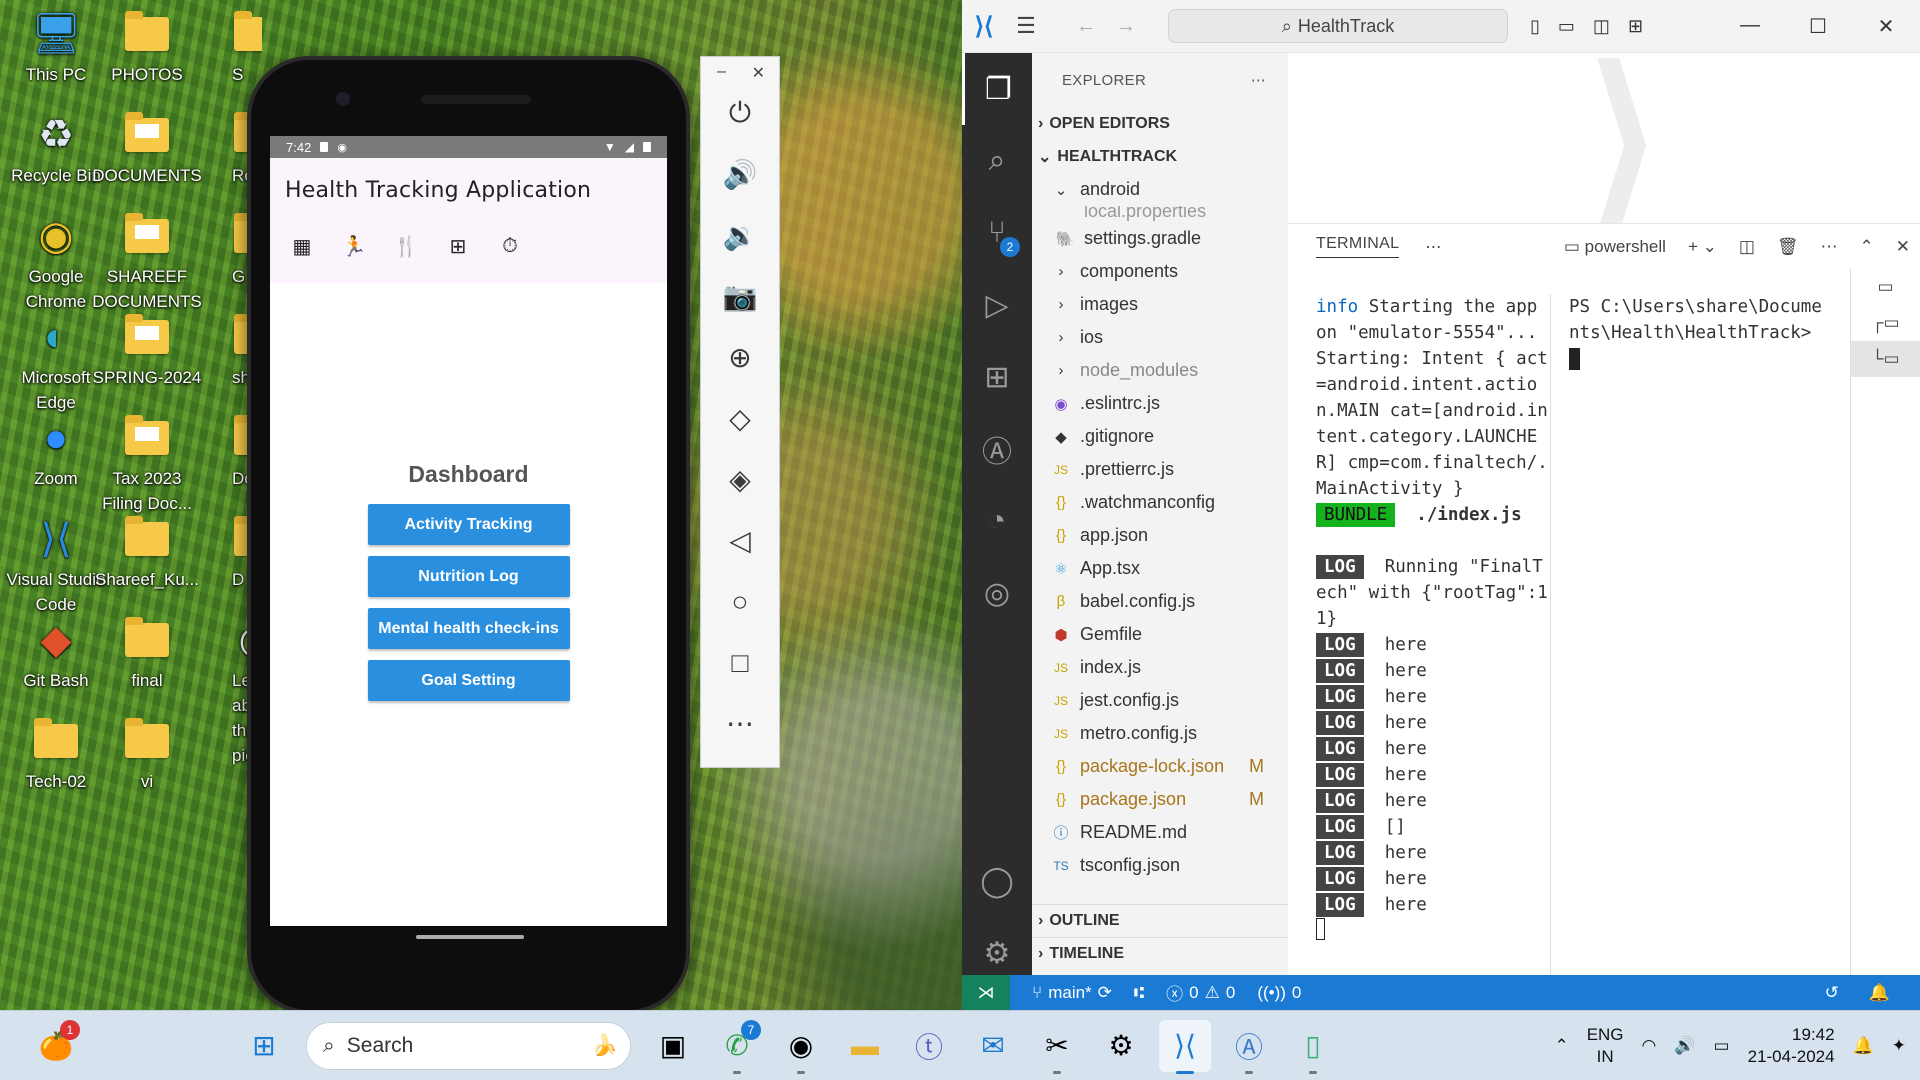  What do you see at coordinates (1160, 238) in the screenshot?
I see `file-tree-item: 🐘 settings.gradle` at bounding box center [1160, 238].